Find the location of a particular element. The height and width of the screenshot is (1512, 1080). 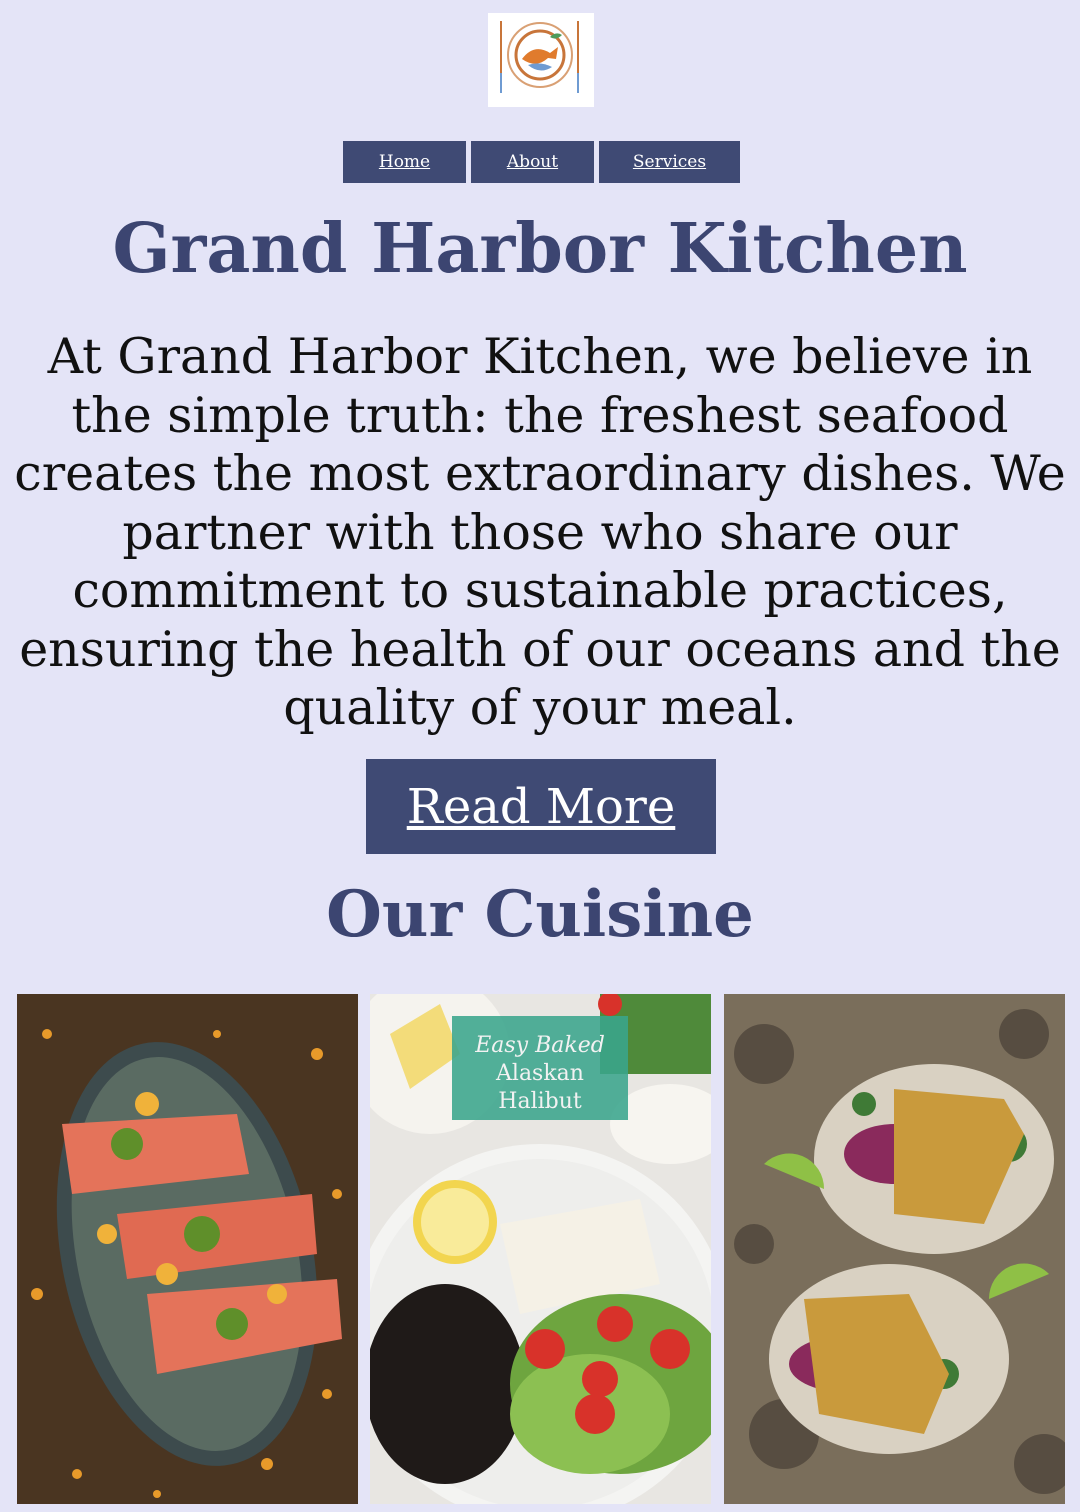

photo-caption-line-2: Alaskan is located at coordinates (539, 1073).